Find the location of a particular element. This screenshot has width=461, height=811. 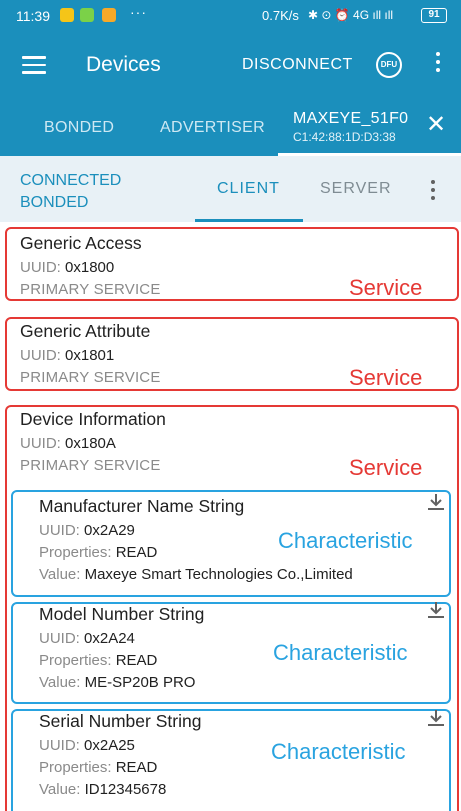

characteristic-uuid: UUID: 0x2A25 is located at coordinates (87, 745).